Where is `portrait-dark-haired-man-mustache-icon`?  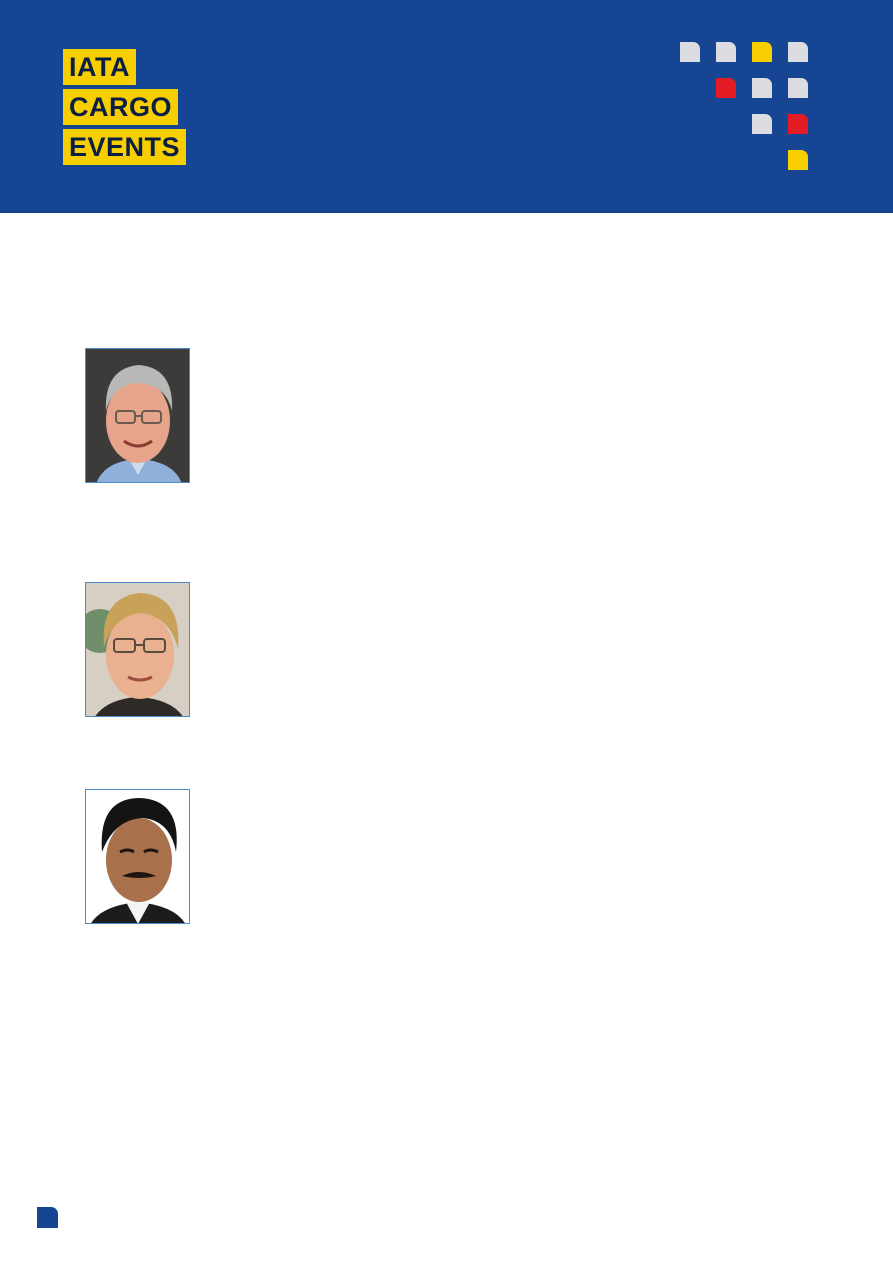 portrait-dark-haired-man-mustache-icon is located at coordinates (137, 856).